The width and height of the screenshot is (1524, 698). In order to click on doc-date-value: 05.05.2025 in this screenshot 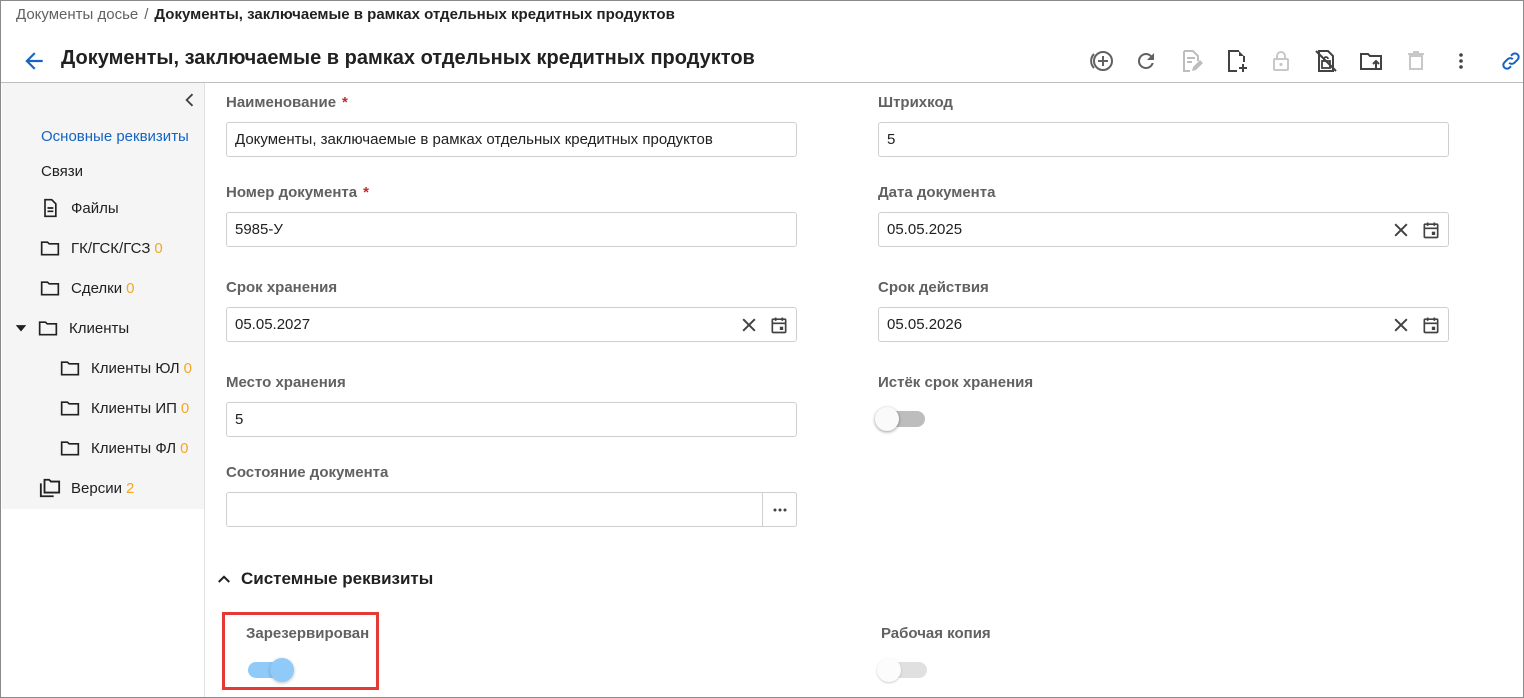, I will do `click(925, 229)`.